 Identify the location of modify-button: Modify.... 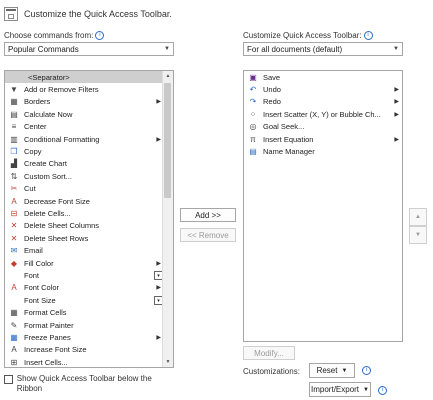
(269, 353).